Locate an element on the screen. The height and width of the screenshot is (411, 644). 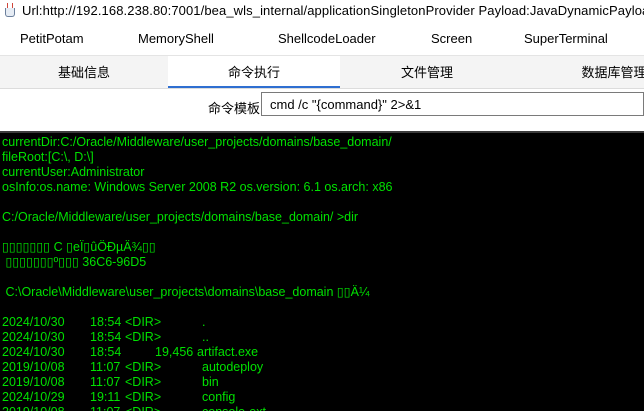
main-tab-bar: 基础信息 命令执行 文件管理 数据库管理 is located at coordinates (322, 72).